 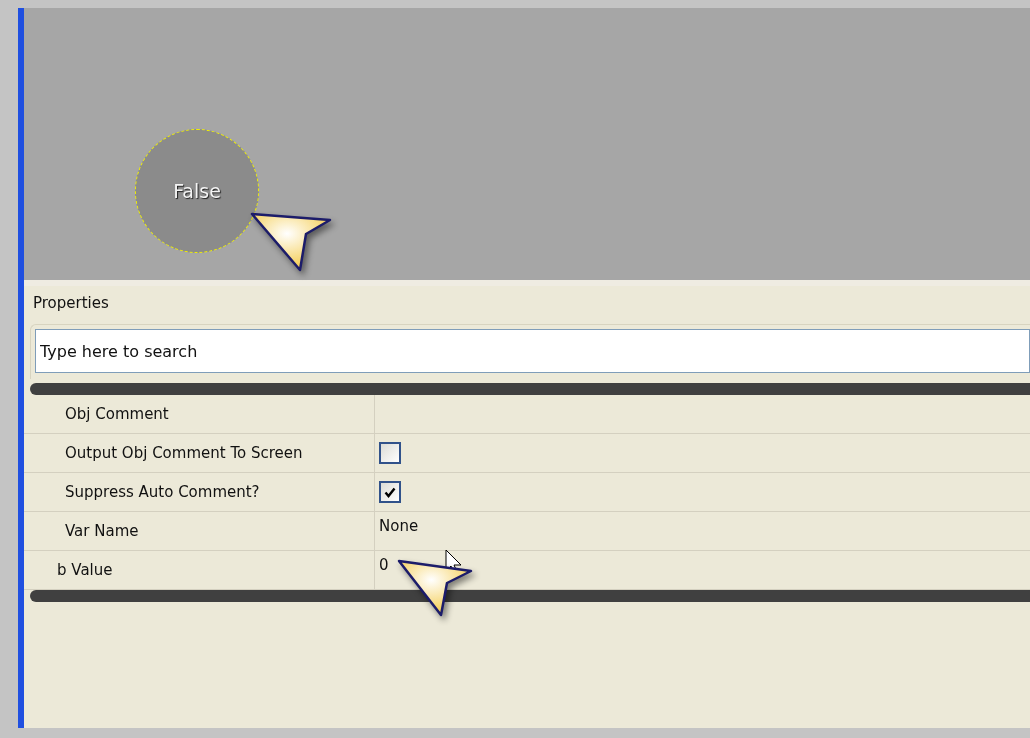 What do you see at coordinates (199, 492) in the screenshot?
I see `property-label: Suppress Auto Comment?` at bounding box center [199, 492].